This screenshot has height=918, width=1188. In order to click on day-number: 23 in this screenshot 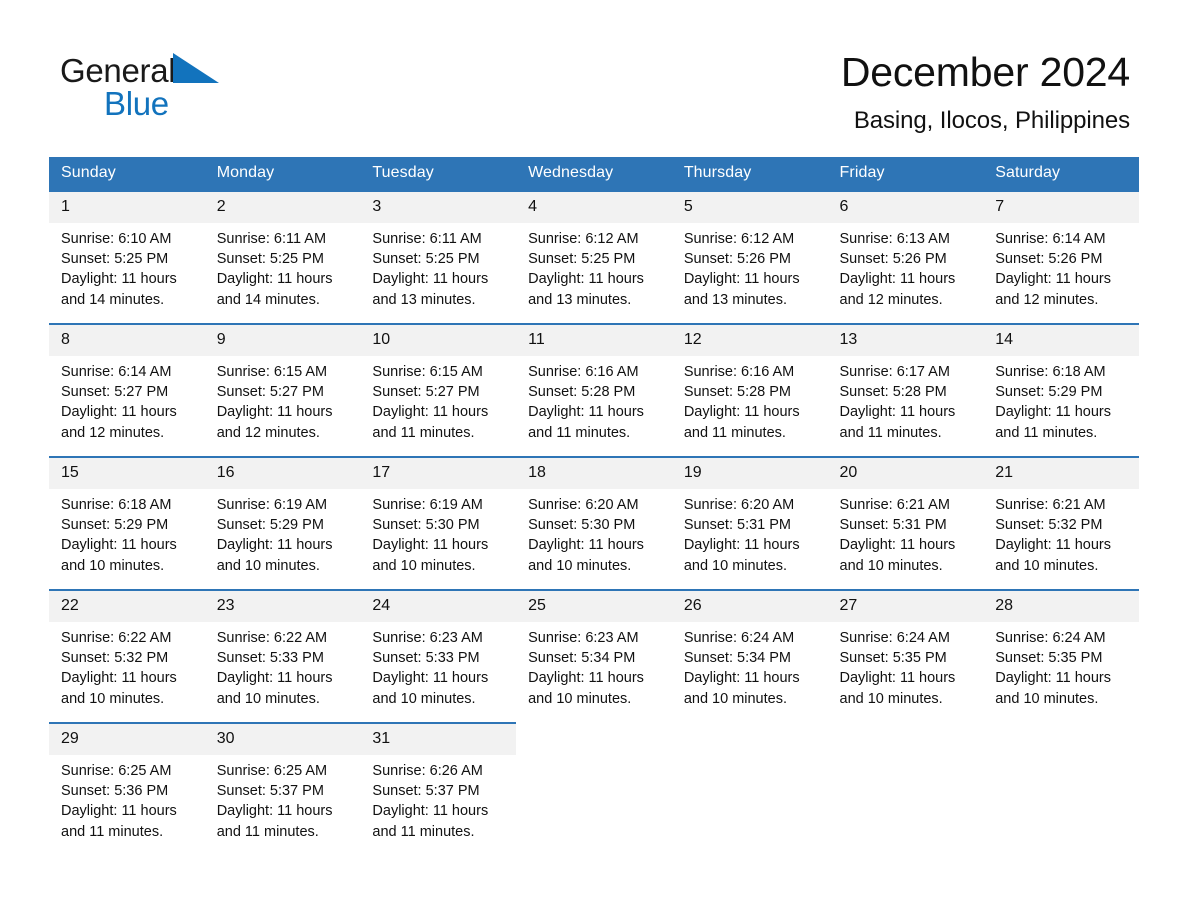, I will do `click(282, 606)`.